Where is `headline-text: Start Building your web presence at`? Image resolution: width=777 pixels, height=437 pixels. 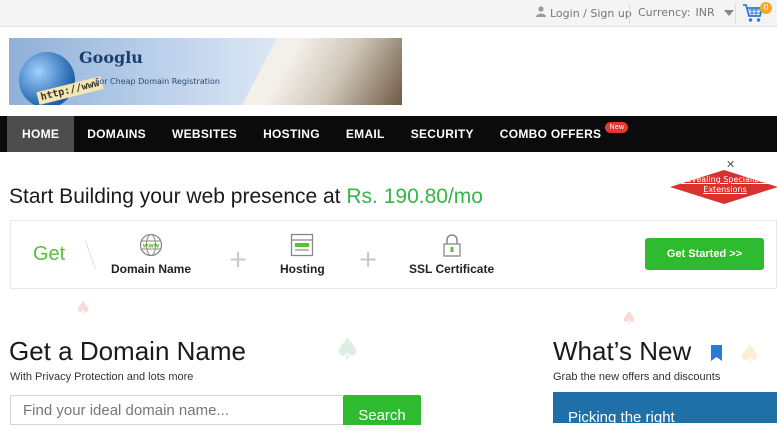 headline-text: Start Building your web presence at is located at coordinates (175, 196).